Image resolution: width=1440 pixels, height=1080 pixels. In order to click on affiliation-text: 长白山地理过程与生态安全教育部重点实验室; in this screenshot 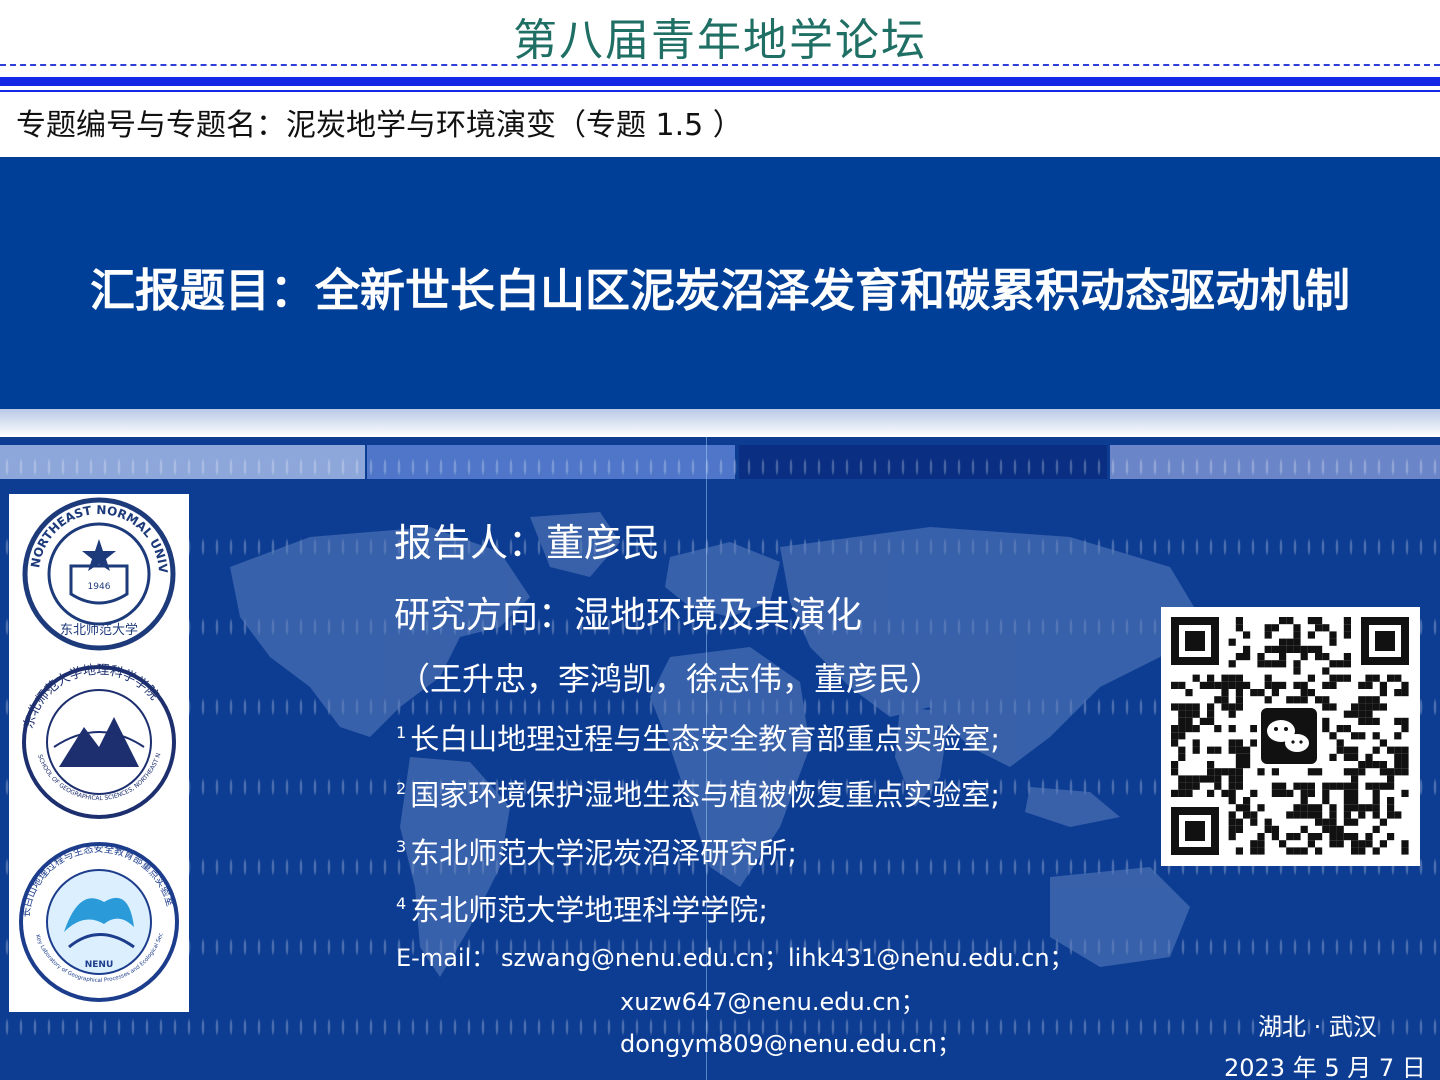, I will do `click(705, 739)`.